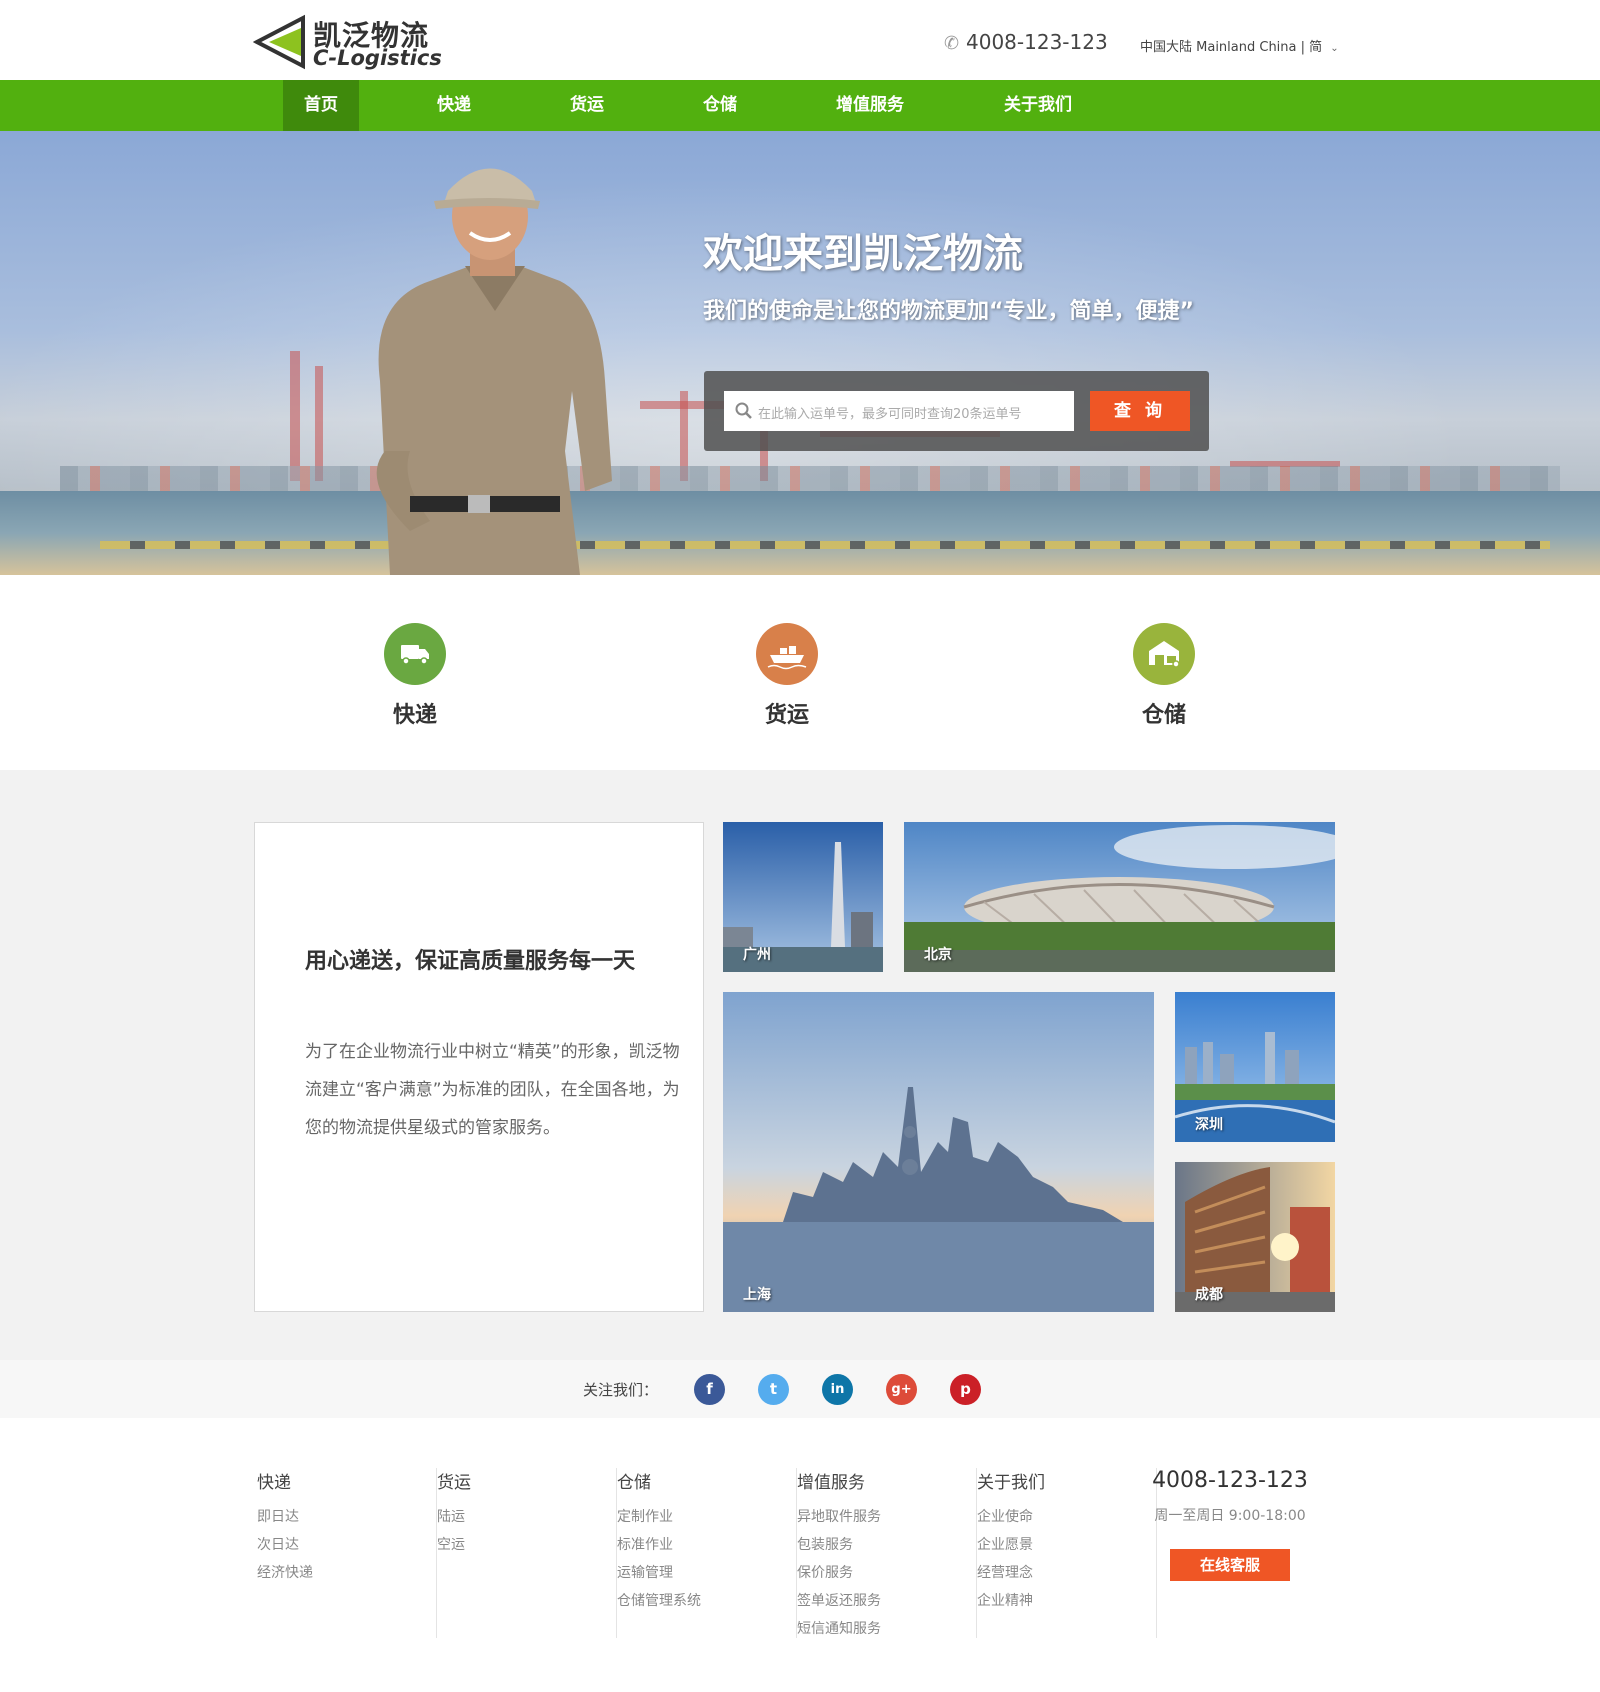 The image size is (1600, 1692). Describe the element at coordinates (1230, 1565) in the screenshot. I see `online-service-button: 在线客服` at that location.